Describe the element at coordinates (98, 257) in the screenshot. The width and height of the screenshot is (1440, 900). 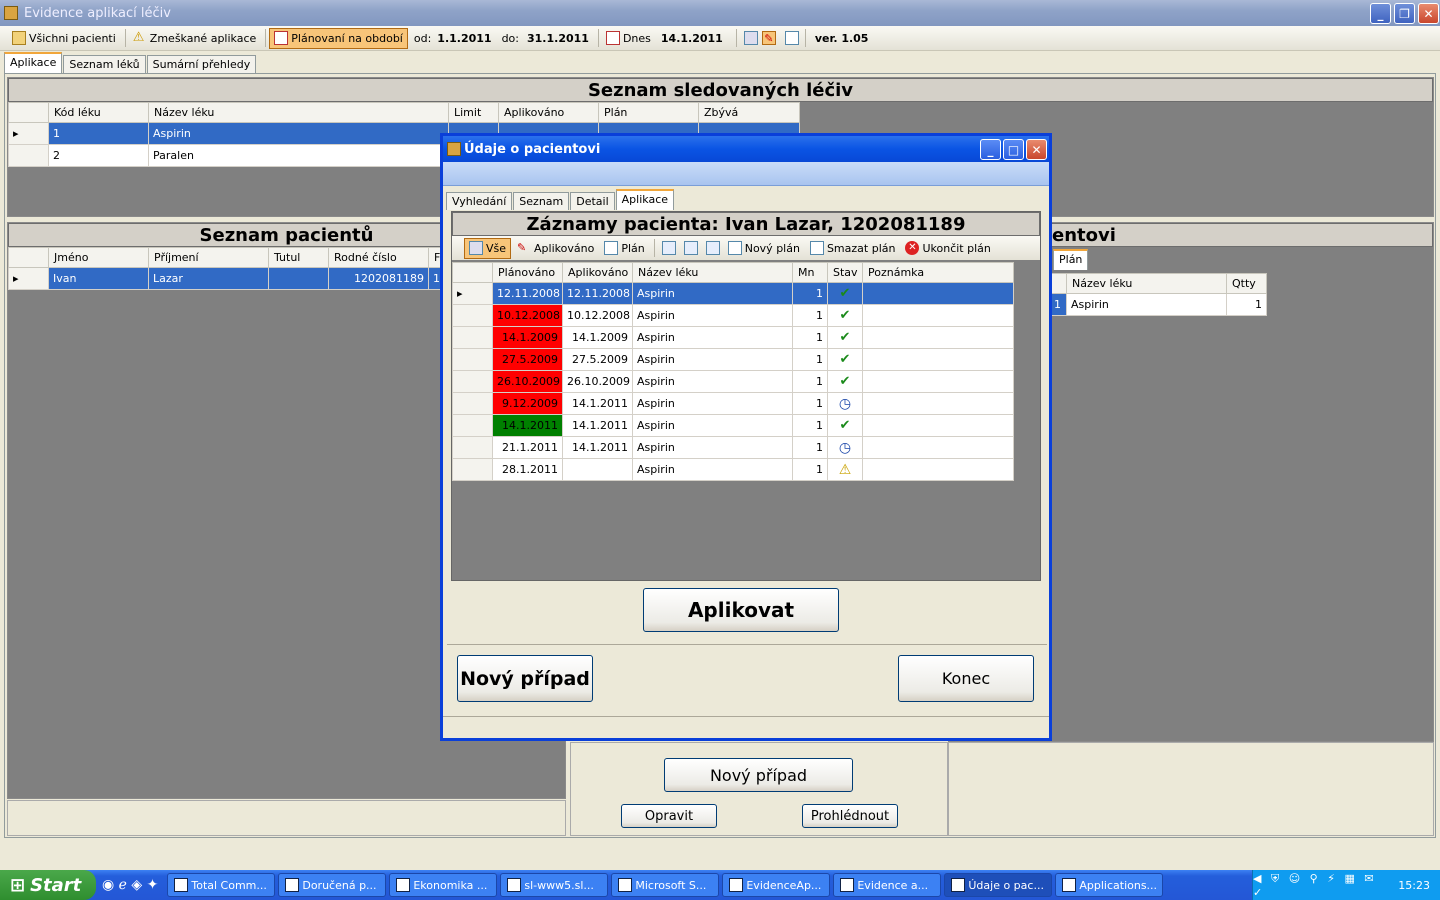
I see `column-header: Jméno` at that location.